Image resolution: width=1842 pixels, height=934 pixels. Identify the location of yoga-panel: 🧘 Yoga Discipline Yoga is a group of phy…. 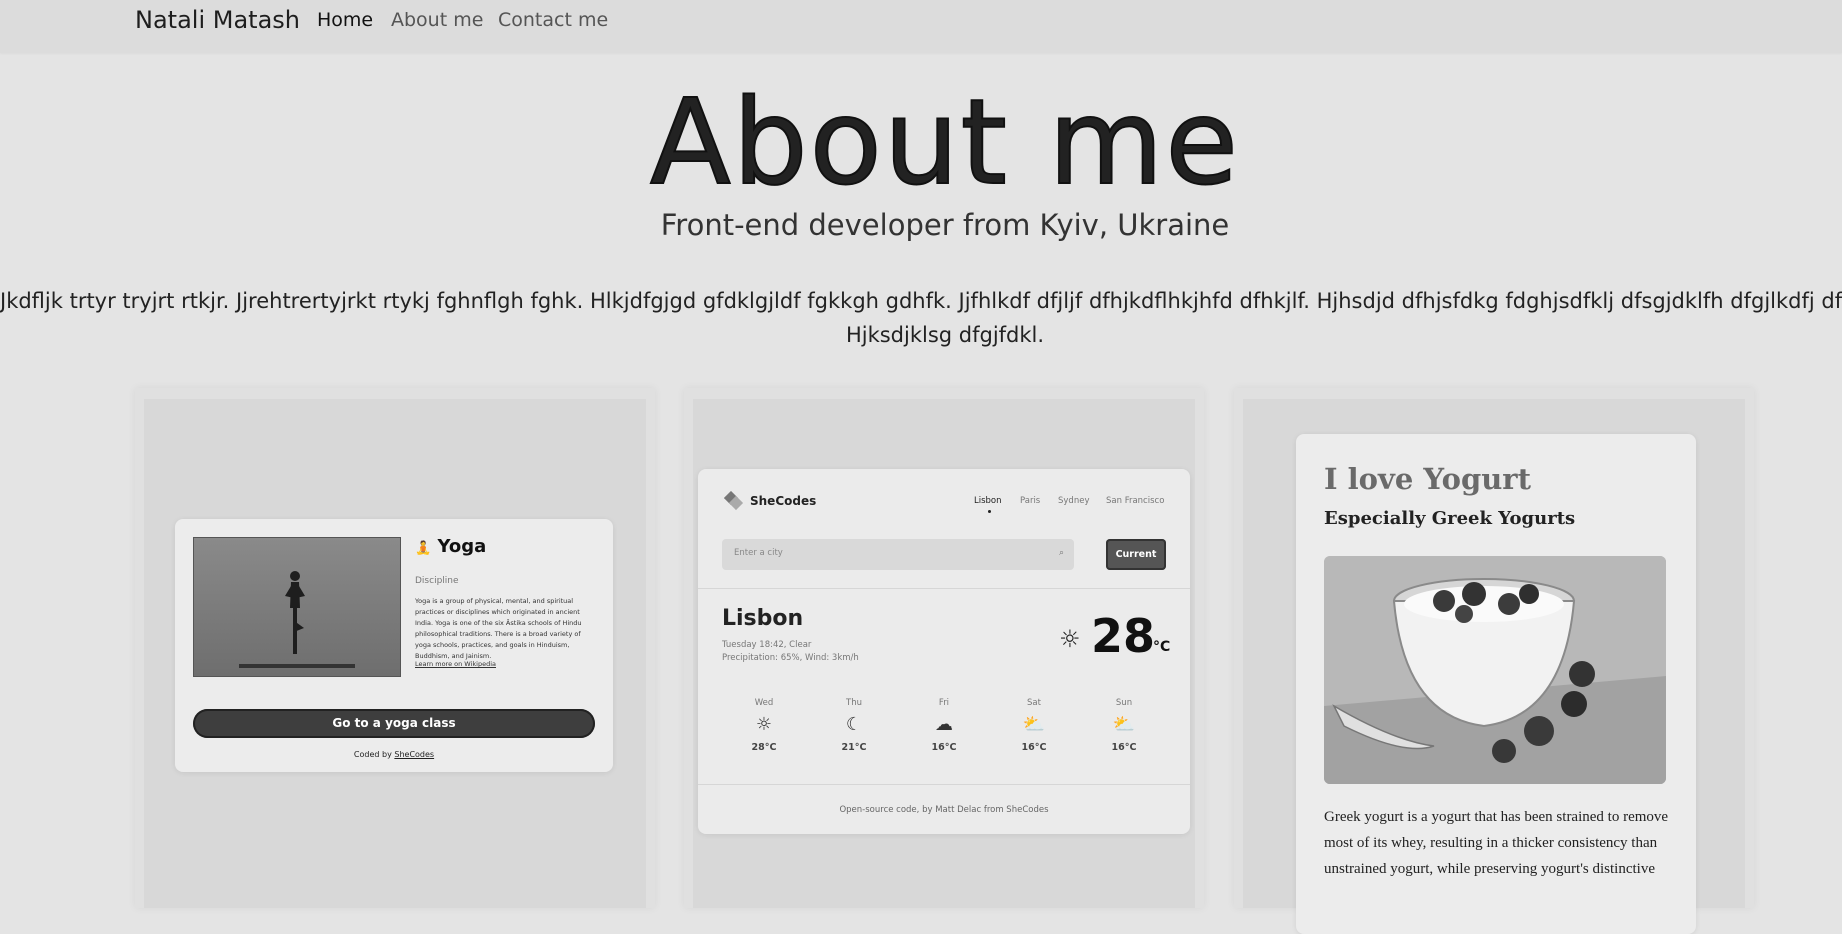
(394, 645).